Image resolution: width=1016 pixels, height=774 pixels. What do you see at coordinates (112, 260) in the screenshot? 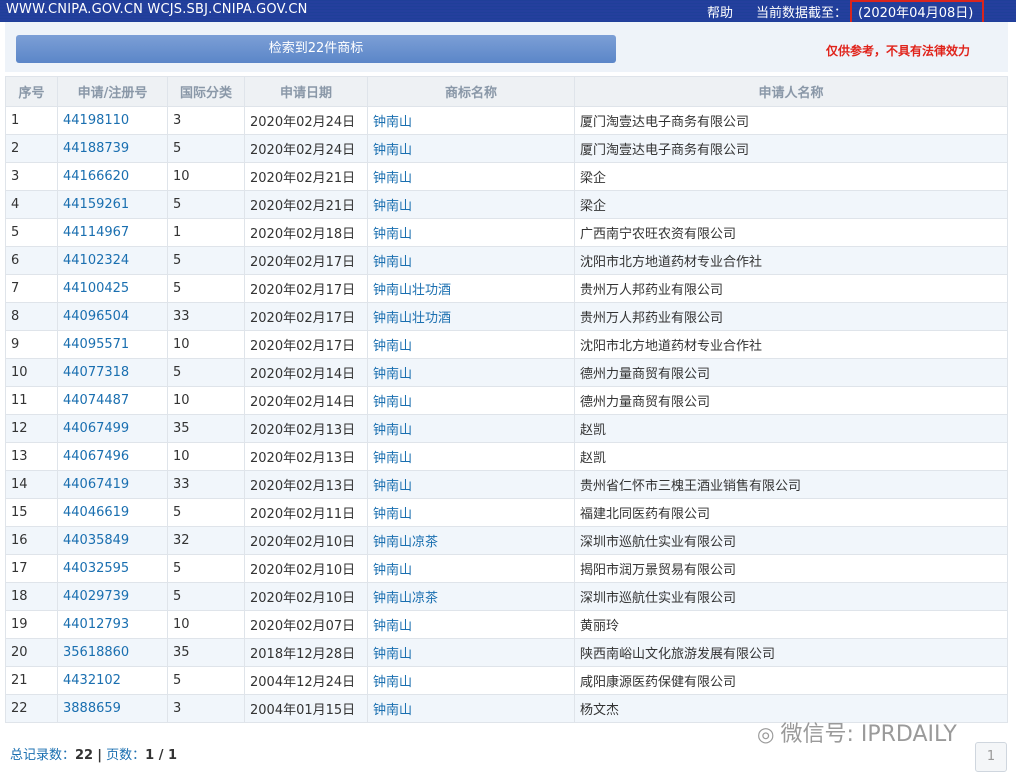
I see `reg-number-link: 44102324` at bounding box center [112, 260].